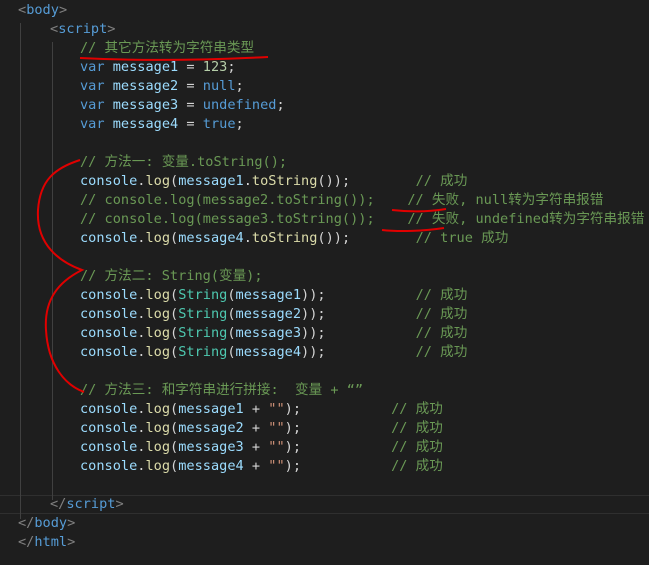 This screenshot has width=649, height=565. What do you see at coordinates (462, 238) in the screenshot?
I see `code-token: // true 成功` at bounding box center [462, 238].